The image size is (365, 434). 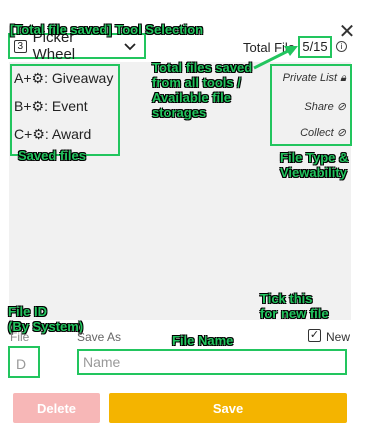 I want to click on list-item: A+⚙: Giveaway, so click(x=63, y=78).